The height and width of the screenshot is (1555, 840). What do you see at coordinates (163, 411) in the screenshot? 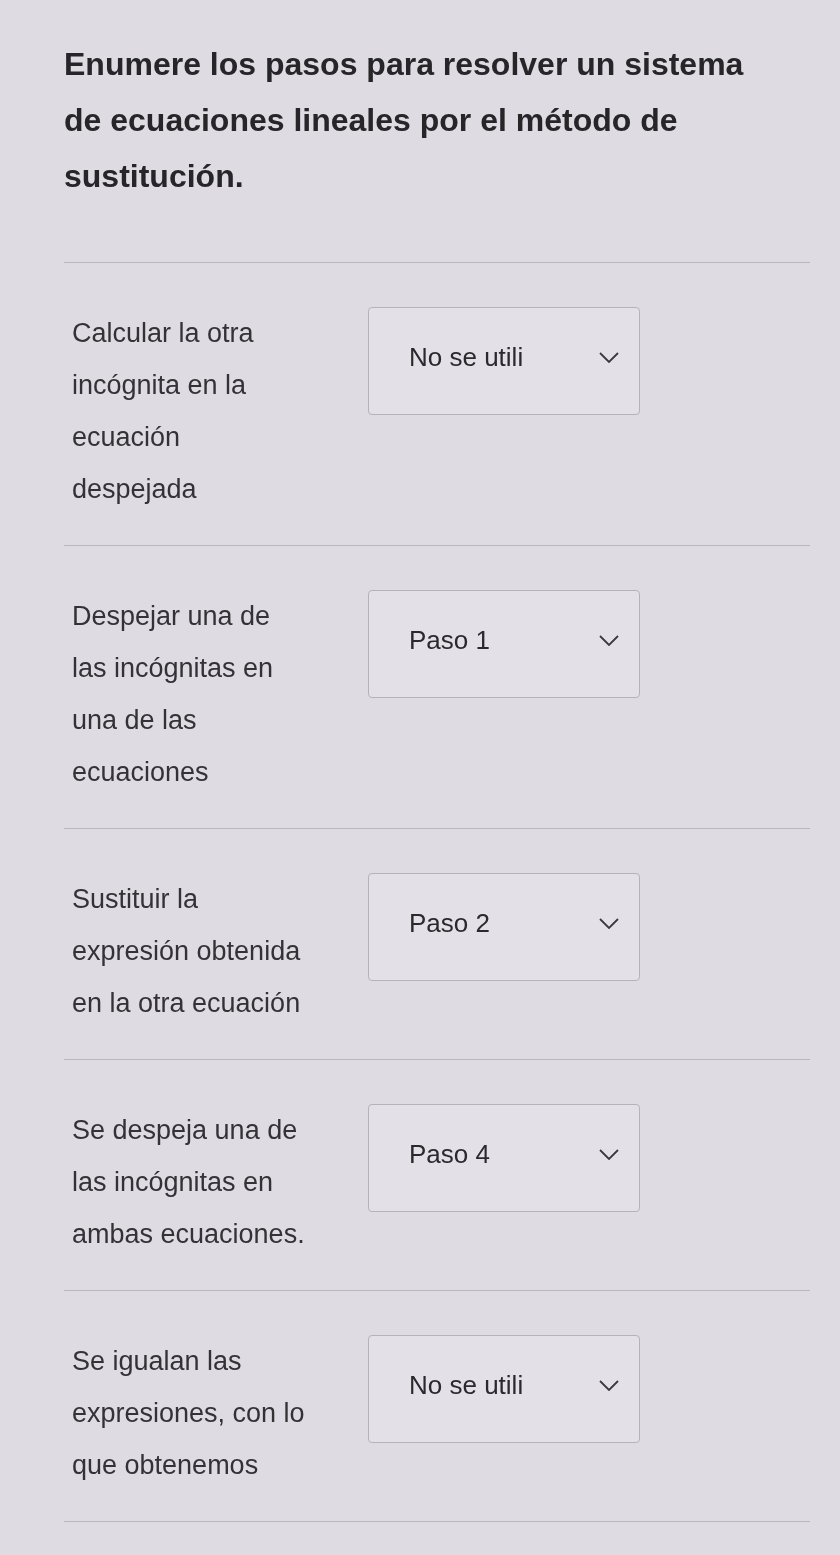
I see `step-description: Calcular la otra incógnita en la ecuación despejada` at bounding box center [163, 411].